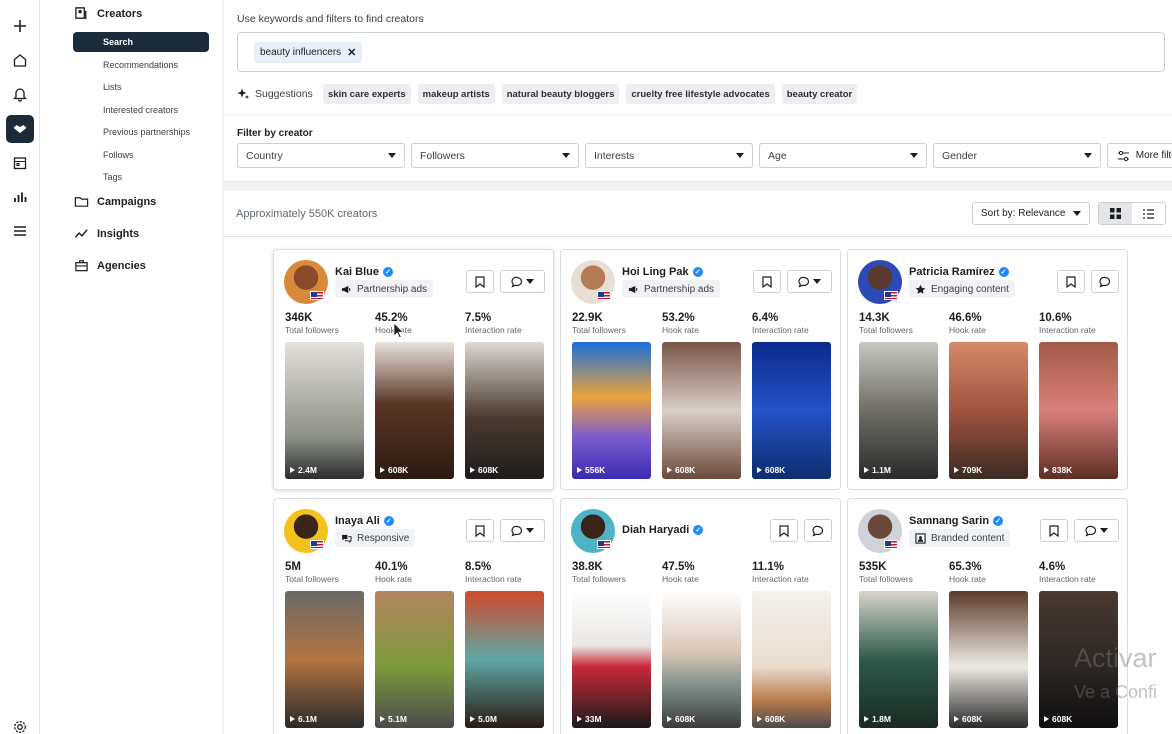  Describe the element at coordinates (141, 110) in the screenshot. I see `nav-sub-interested-creators: Interested creators` at that location.